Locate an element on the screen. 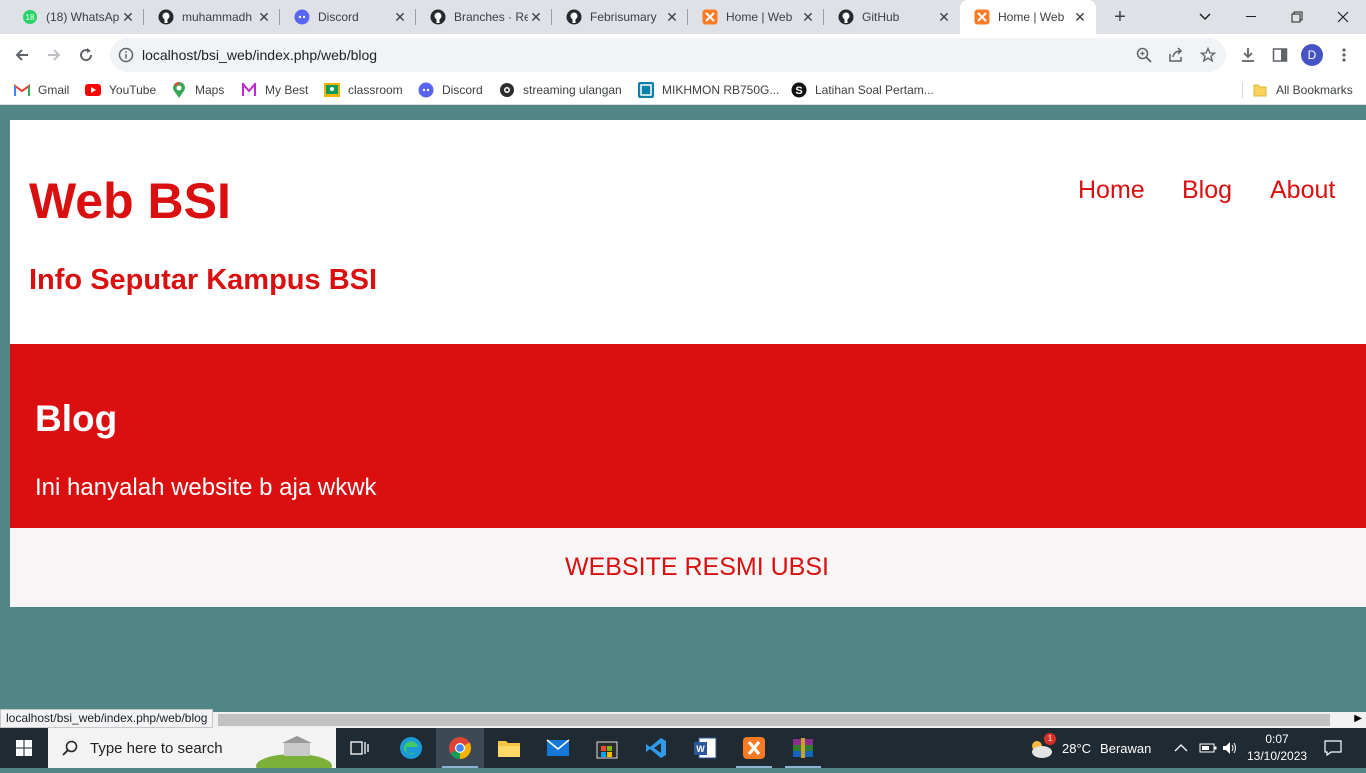 This screenshot has height=773, width=1366. maps-icon is located at coordinates (179, 90).